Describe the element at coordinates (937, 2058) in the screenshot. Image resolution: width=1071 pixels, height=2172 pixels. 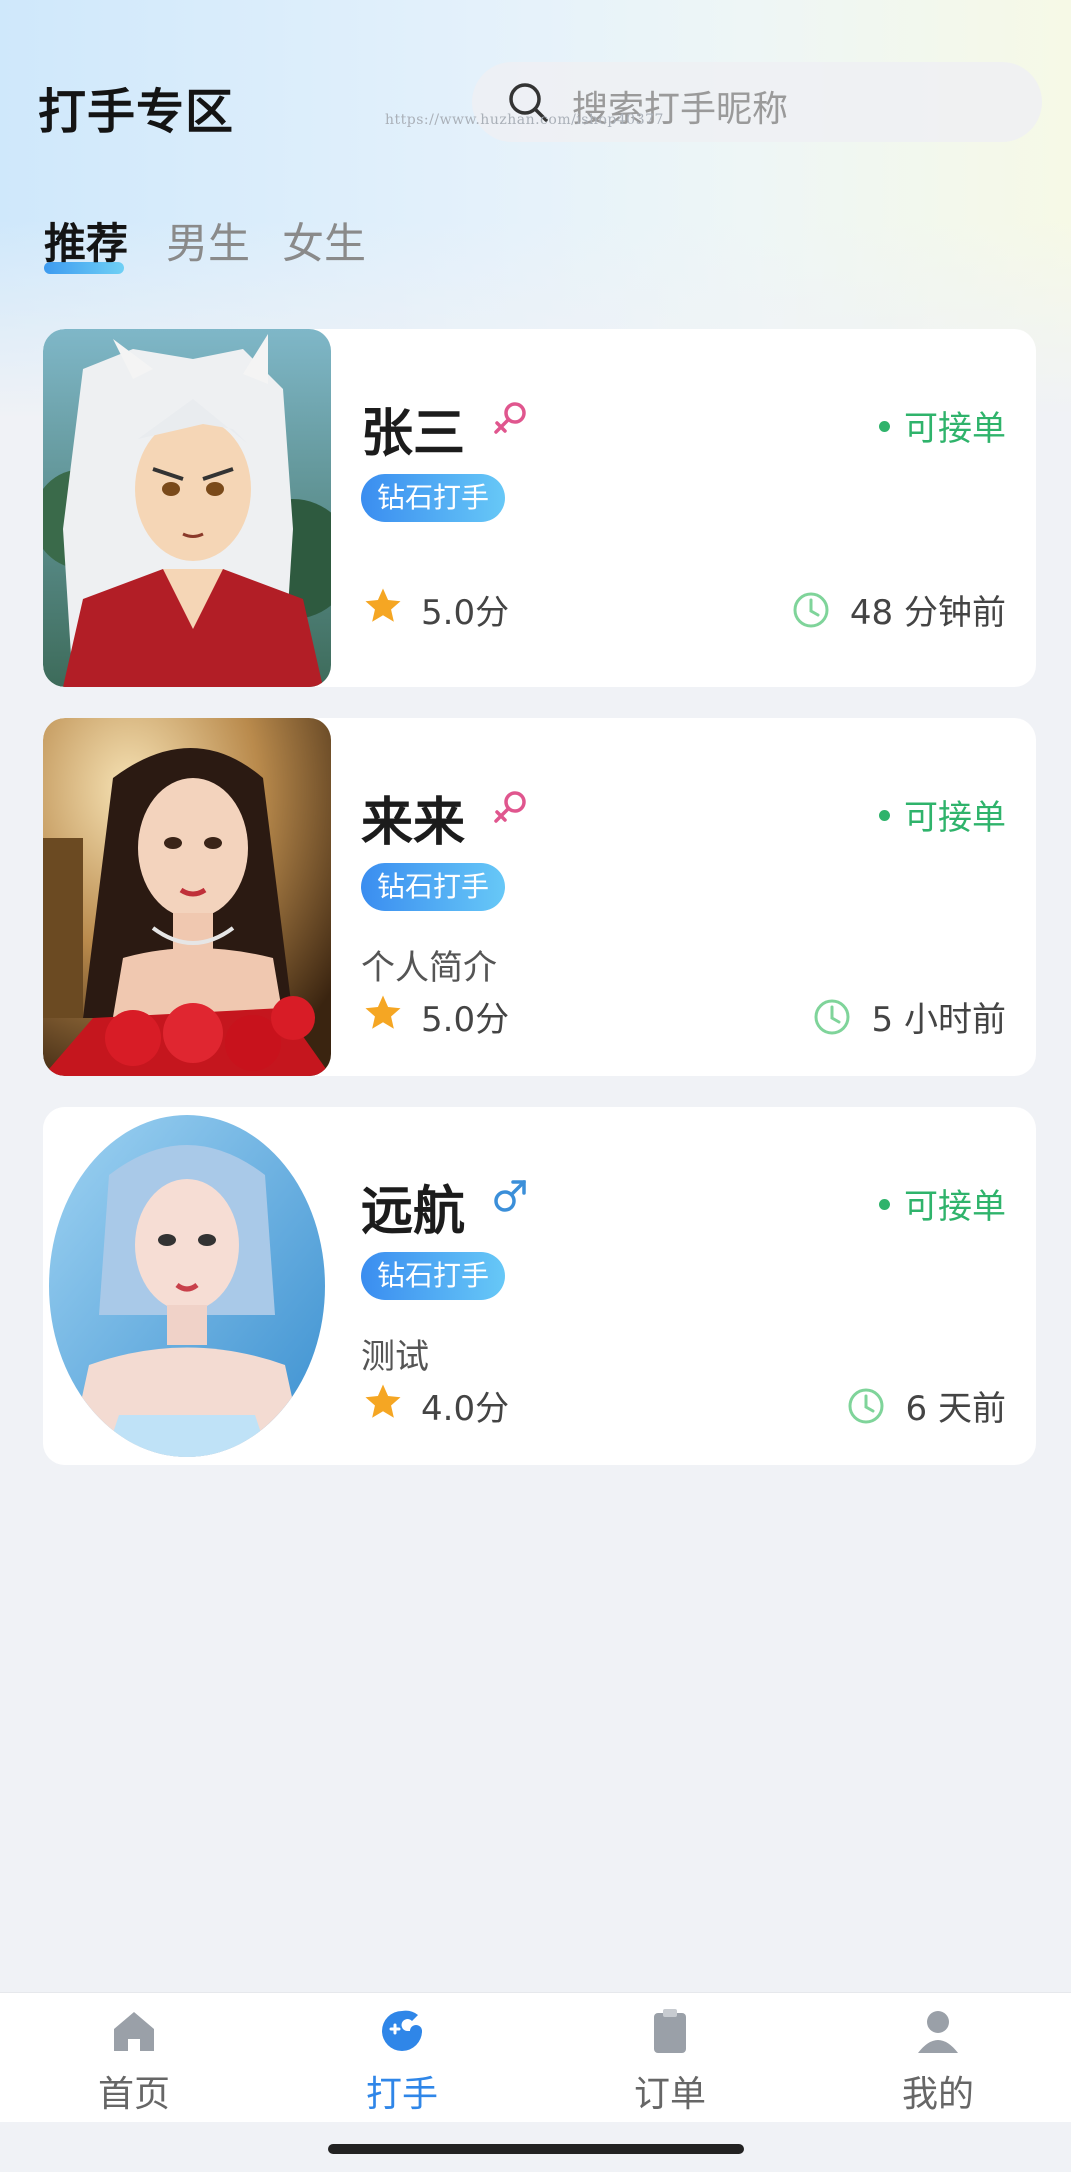
I see `tabbar-profile: 我的` at that location.